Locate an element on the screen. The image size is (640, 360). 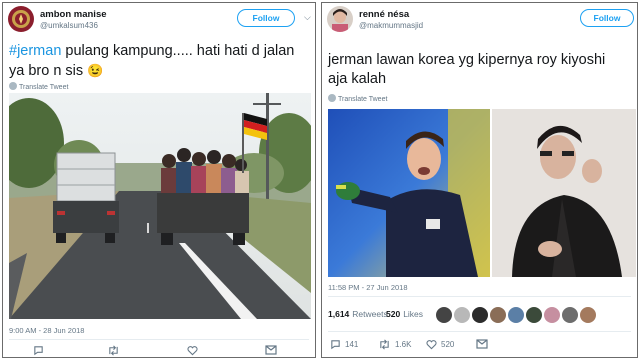
likes-label: Likes is located at coordinates (413, 314).